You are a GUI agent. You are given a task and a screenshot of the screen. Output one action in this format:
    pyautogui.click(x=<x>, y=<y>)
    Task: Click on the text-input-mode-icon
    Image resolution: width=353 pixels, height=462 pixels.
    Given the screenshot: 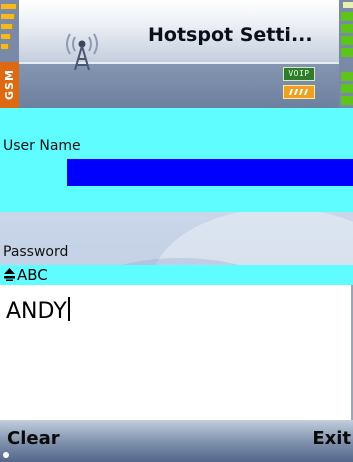 What is the action you would take?
    pyautogui.click(x=9, y=274)
    